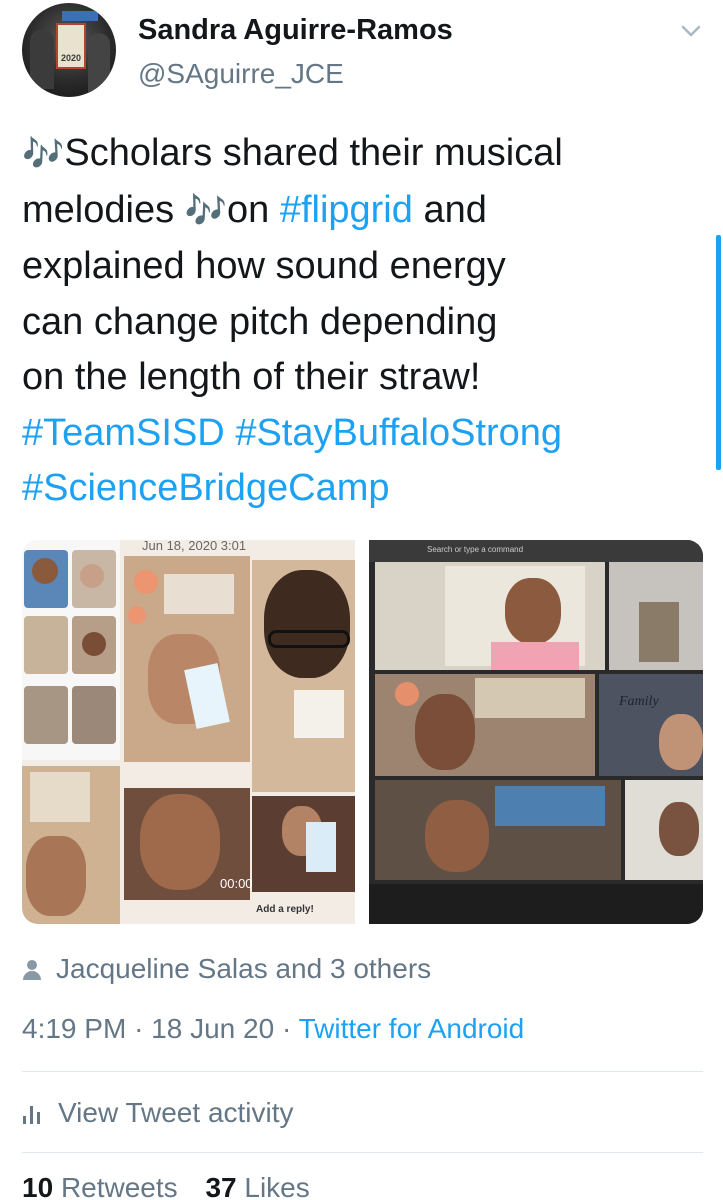 The height and width of the screenshot is (1200, 723). Describe the element at coordinates (80, 16) in the screenshot. I see `avatar-banner` at that location.